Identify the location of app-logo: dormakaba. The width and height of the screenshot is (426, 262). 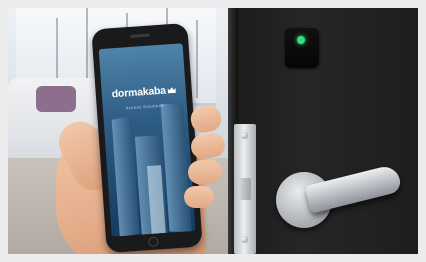
(143, 91).